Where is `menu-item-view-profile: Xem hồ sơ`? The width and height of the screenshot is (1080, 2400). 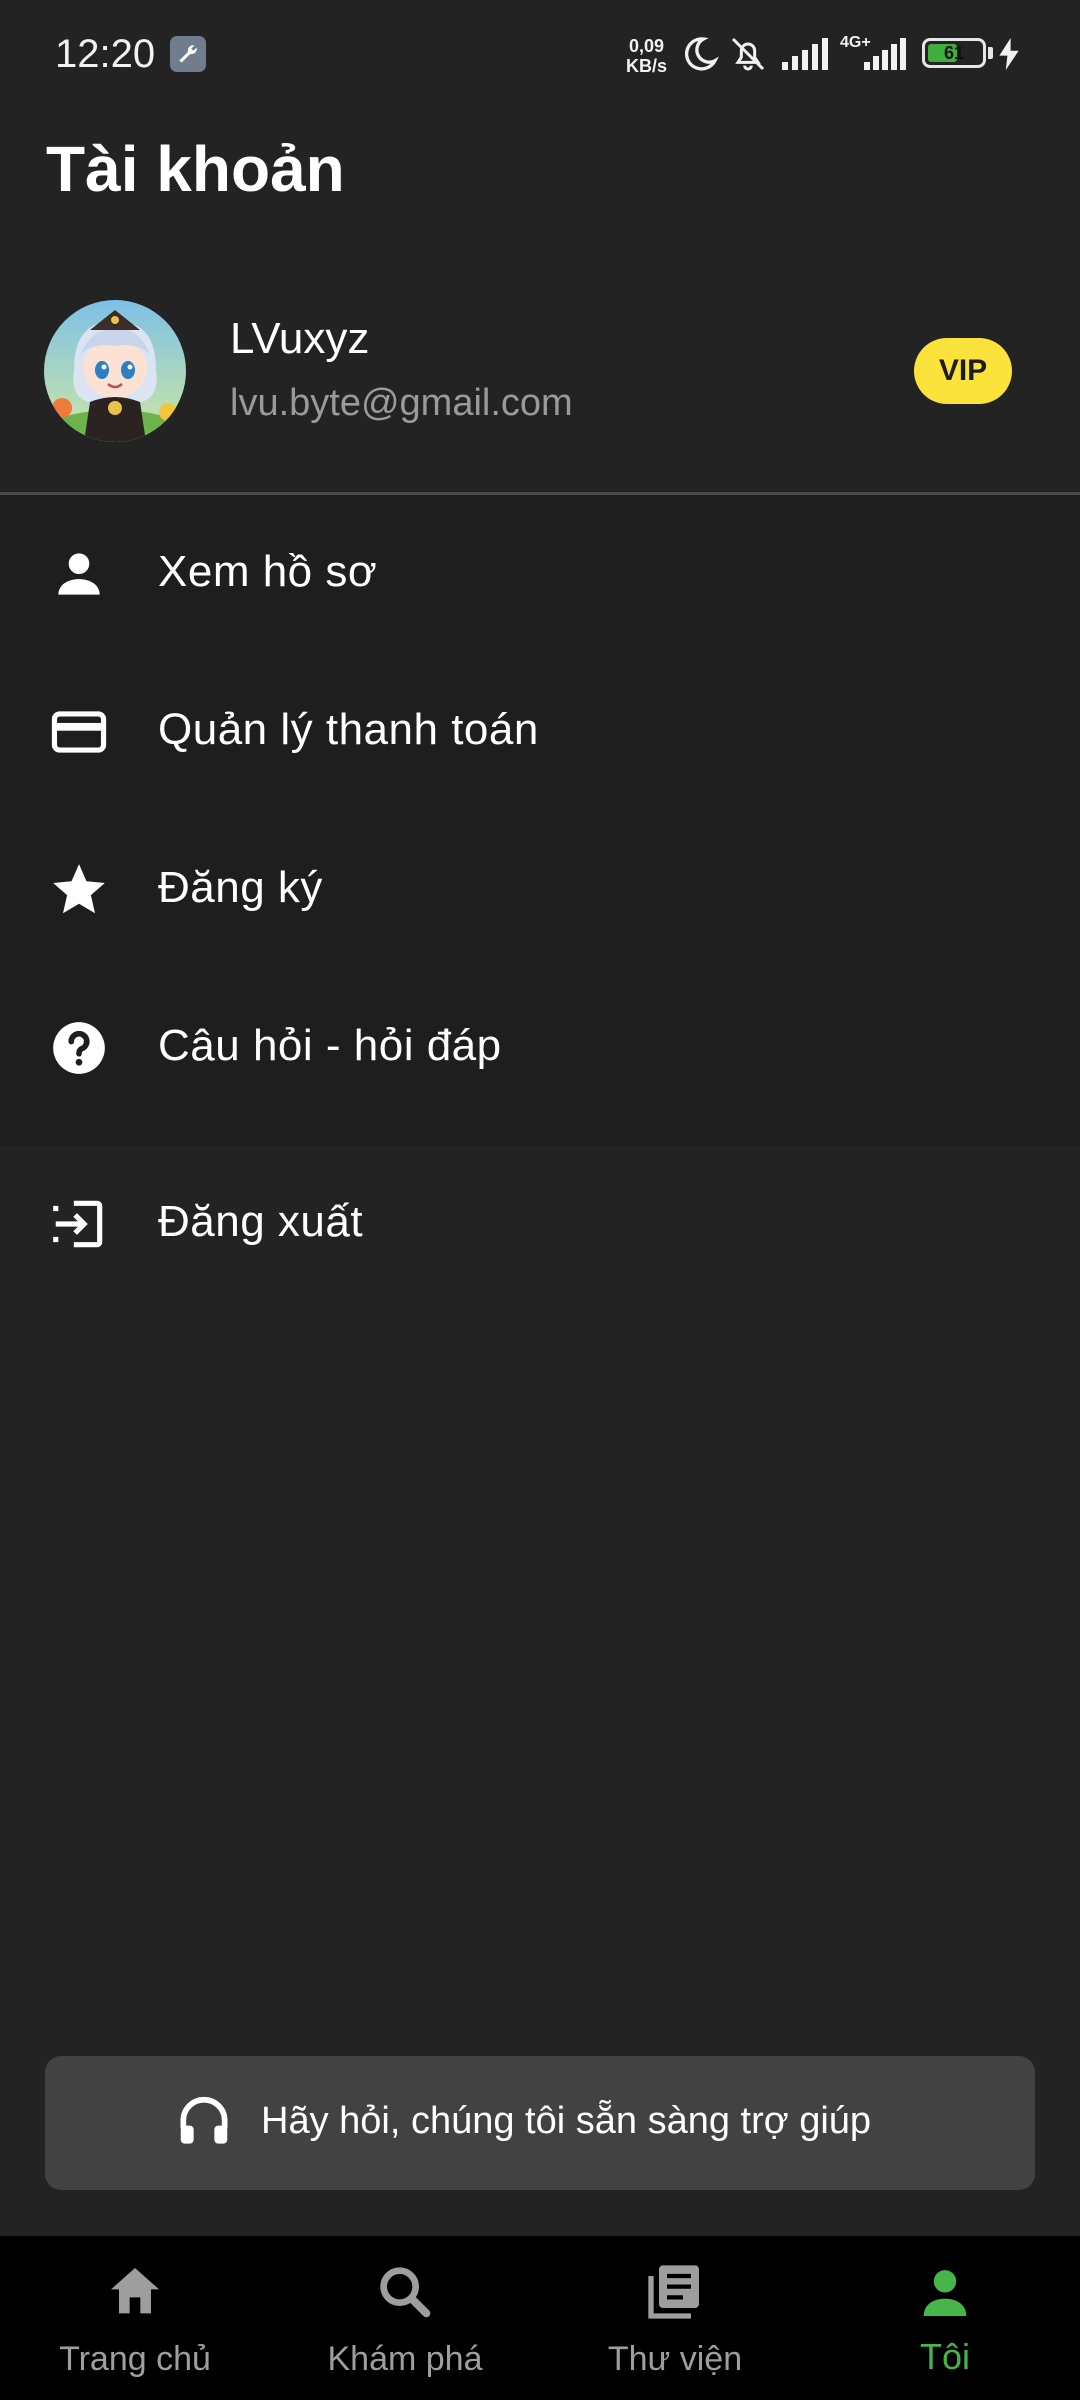 menu-item-view-profile: Xem hồ sơ is located at coordinates (540, 574).